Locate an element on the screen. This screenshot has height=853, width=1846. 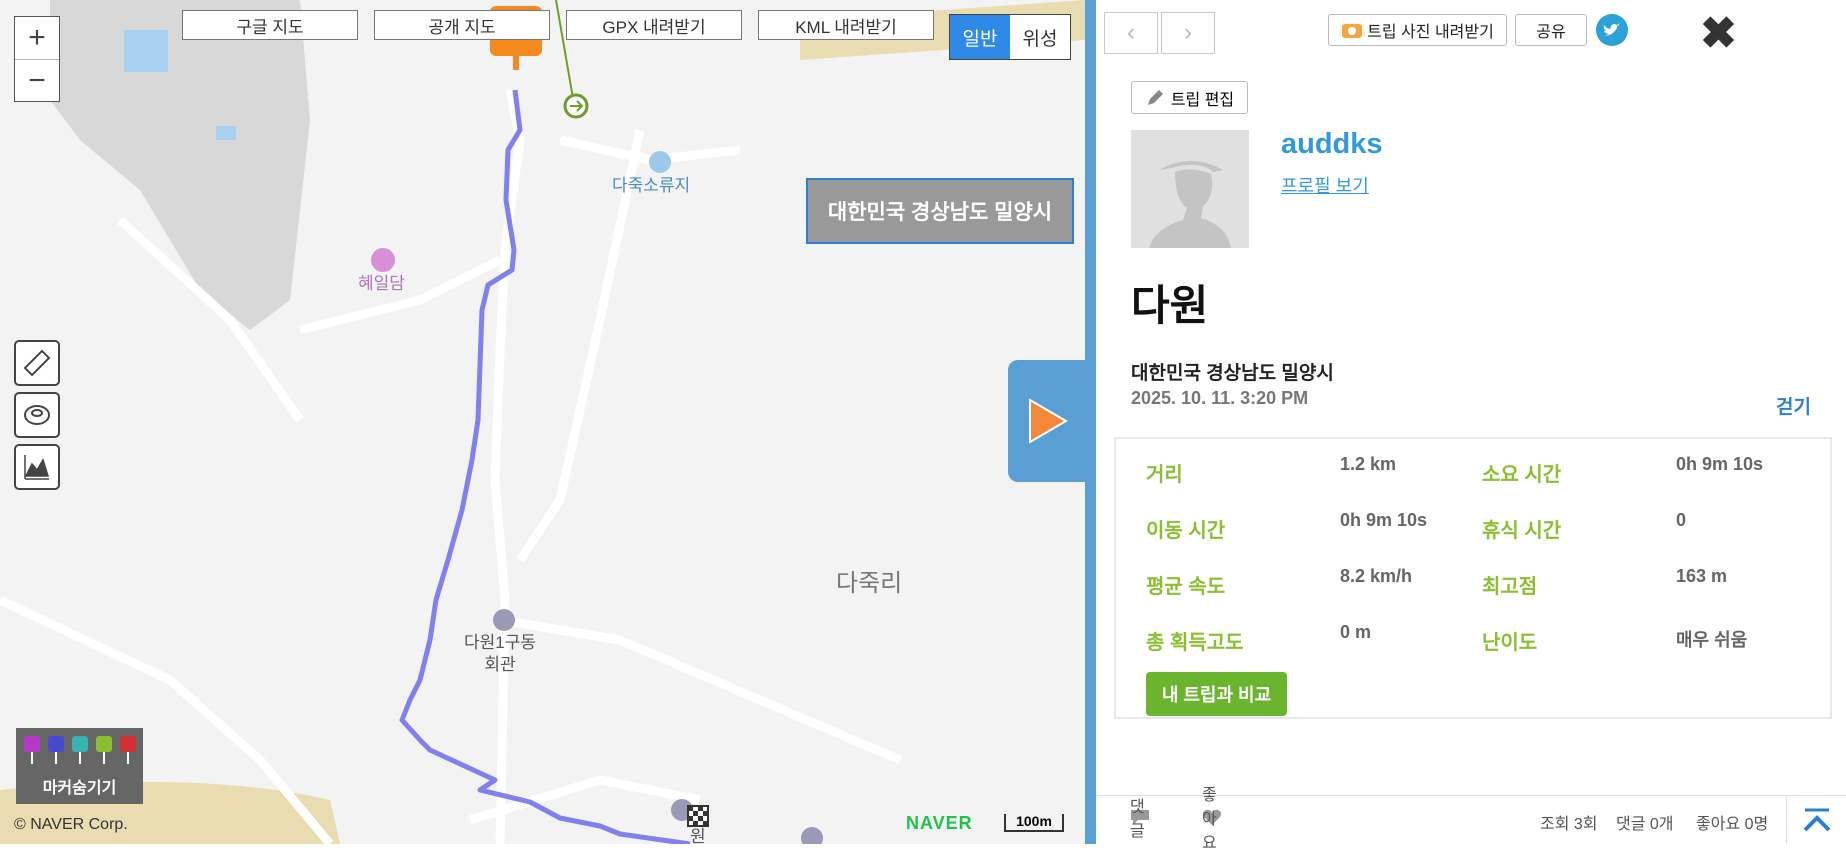
stat-label-elevation-gain: 총 획득고도 is located at coordinates (1195, 643).